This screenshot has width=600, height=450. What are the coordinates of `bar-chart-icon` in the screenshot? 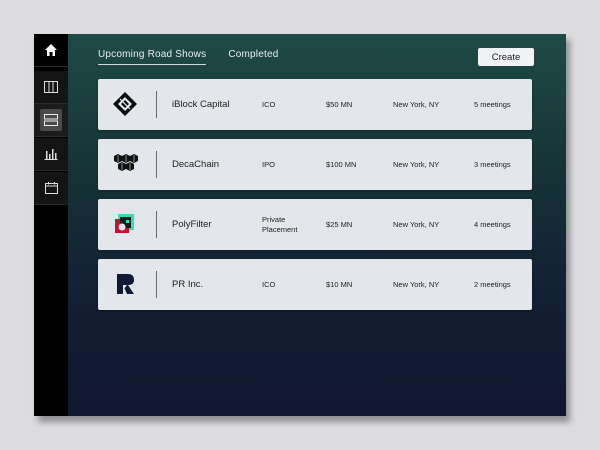 It's located at (51, 154).